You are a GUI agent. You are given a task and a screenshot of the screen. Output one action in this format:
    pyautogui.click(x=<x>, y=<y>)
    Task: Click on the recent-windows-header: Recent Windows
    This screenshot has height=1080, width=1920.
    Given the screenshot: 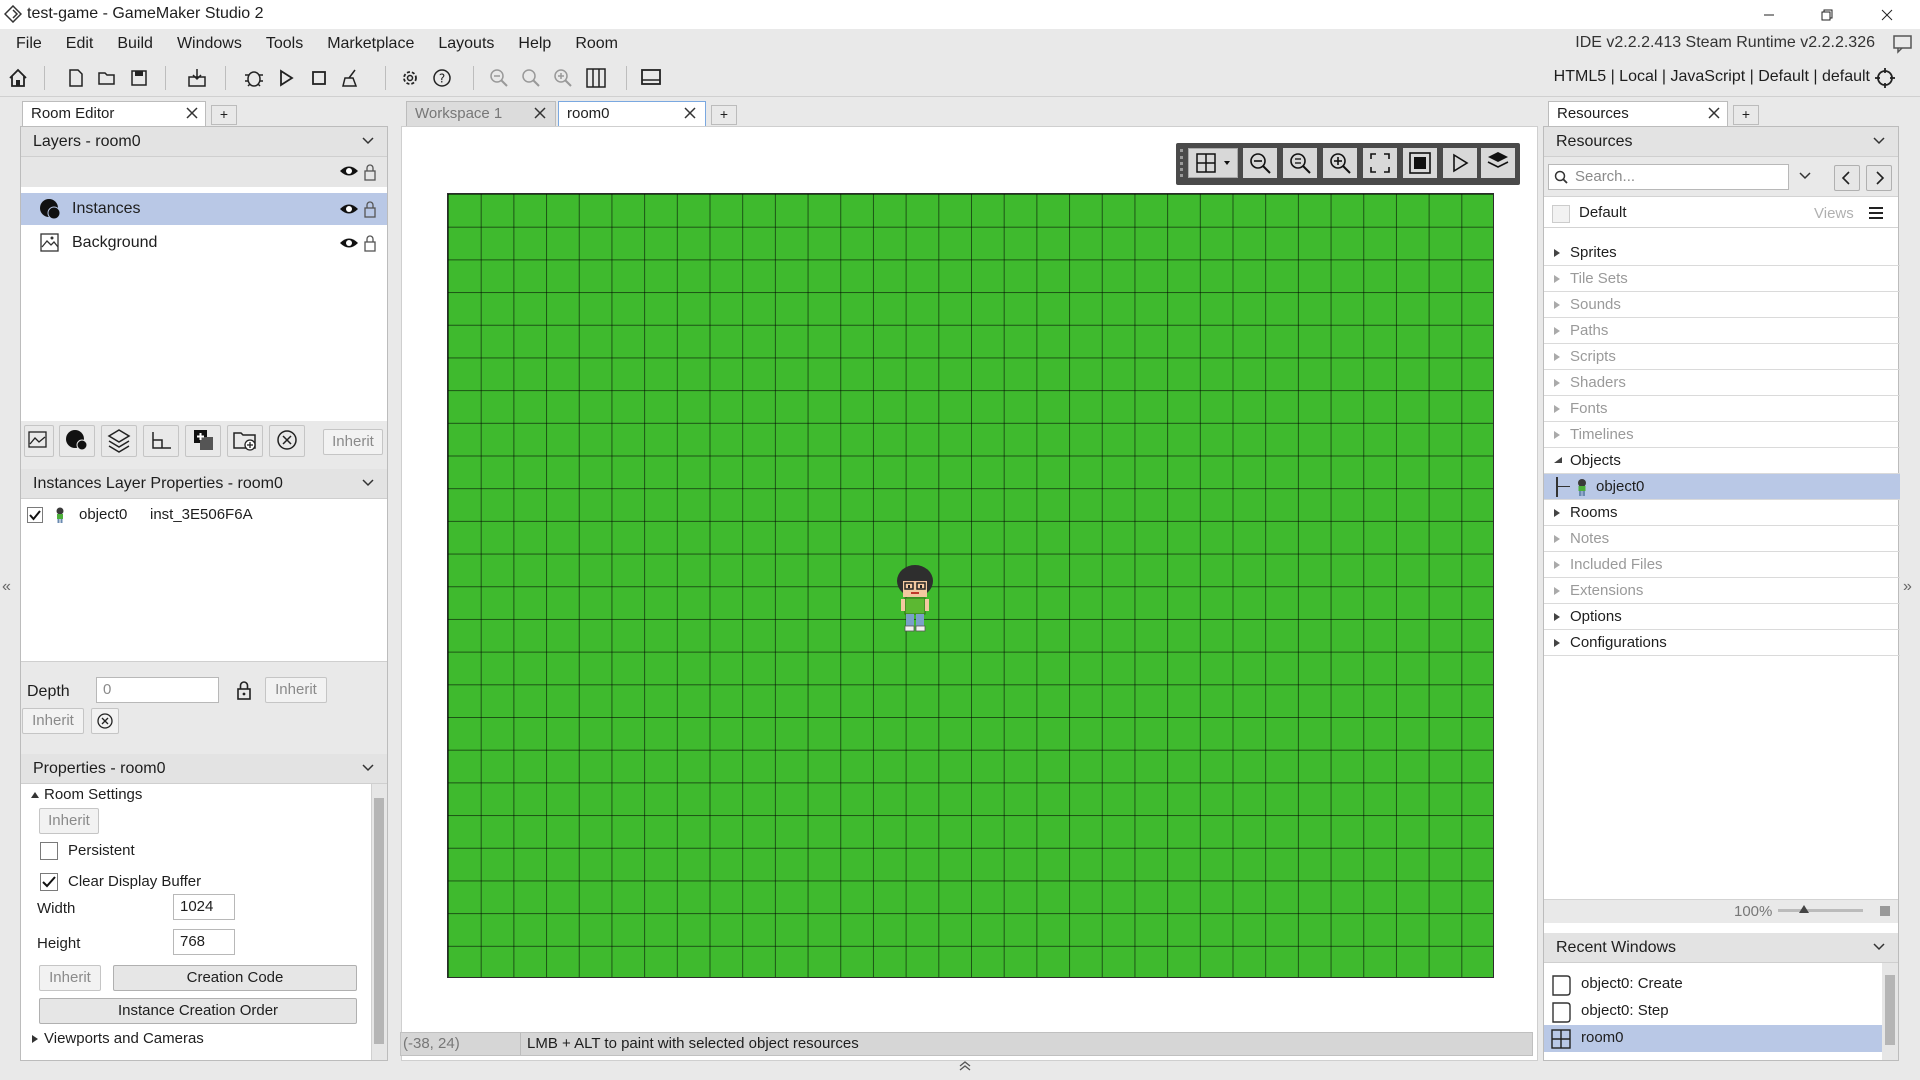 What is the action you would take?
    pyautogui.click(x=1721, y=948)
    